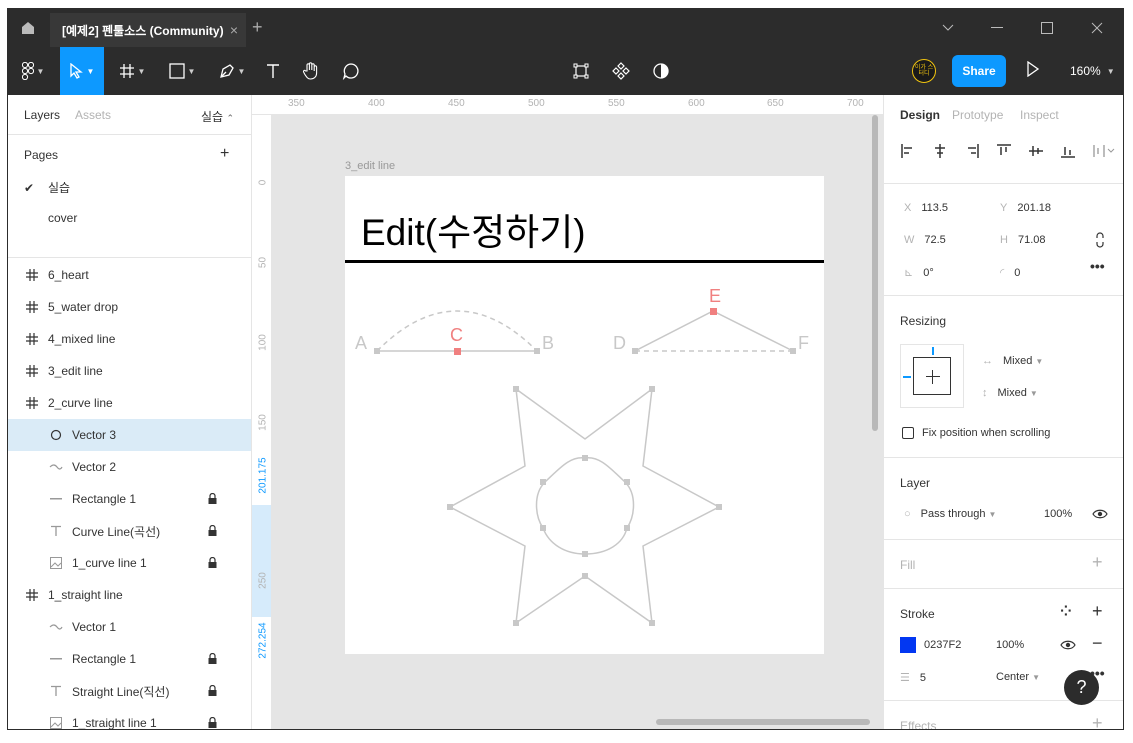  I want to click on stroke-weight-field: ☰ 5, so click(913, 677).